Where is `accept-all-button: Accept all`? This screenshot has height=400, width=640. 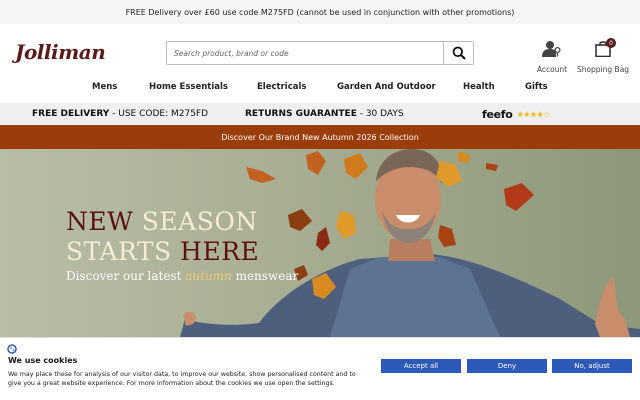 accept-all-button: Accept all is located at coordinates (421, 366).